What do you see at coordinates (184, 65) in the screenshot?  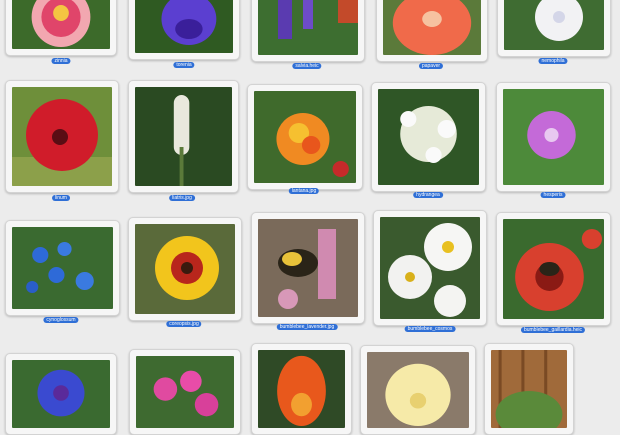 I see `filename-label: torenia` at bounding box center [184, 65].